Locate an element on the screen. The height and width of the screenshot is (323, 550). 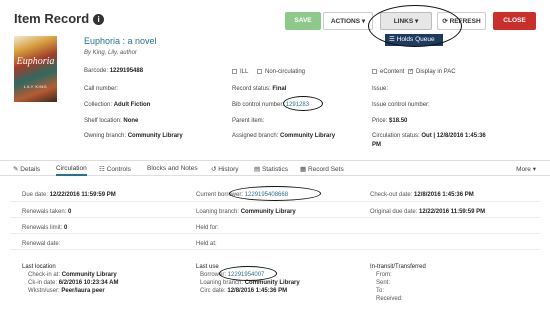
book-cover: LILY KING Euphoria is located at coordinates (35, 69).